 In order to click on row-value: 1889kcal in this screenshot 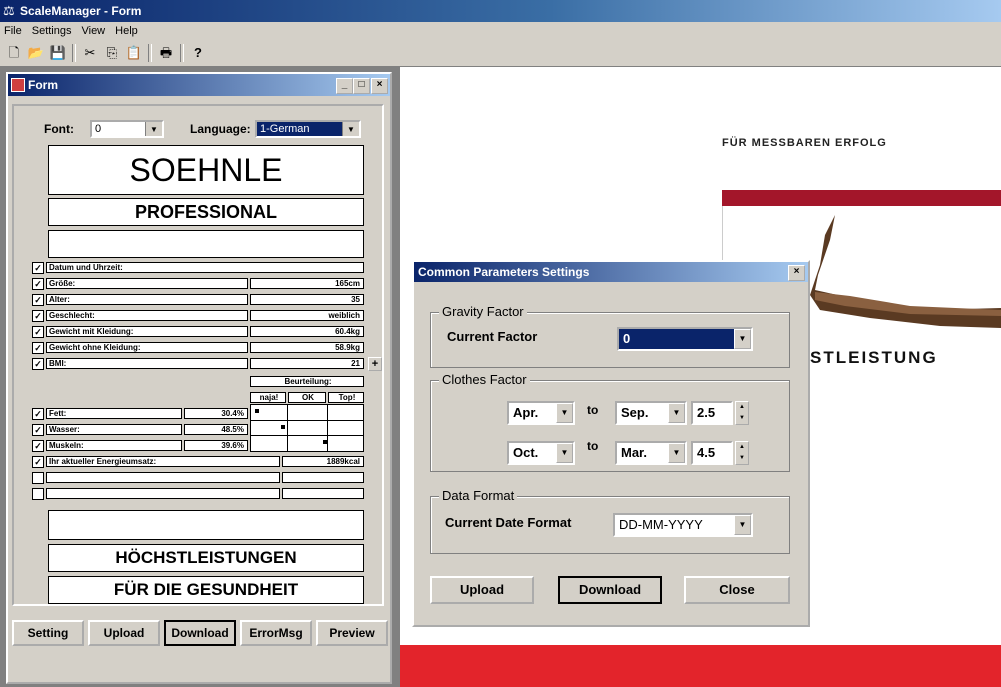, I will do `click(323, 461)`.